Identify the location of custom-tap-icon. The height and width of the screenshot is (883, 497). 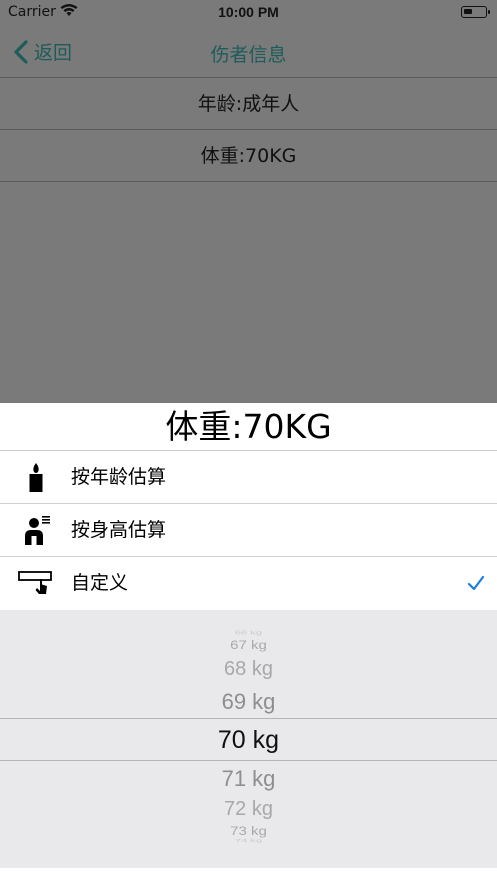
(35, 582).